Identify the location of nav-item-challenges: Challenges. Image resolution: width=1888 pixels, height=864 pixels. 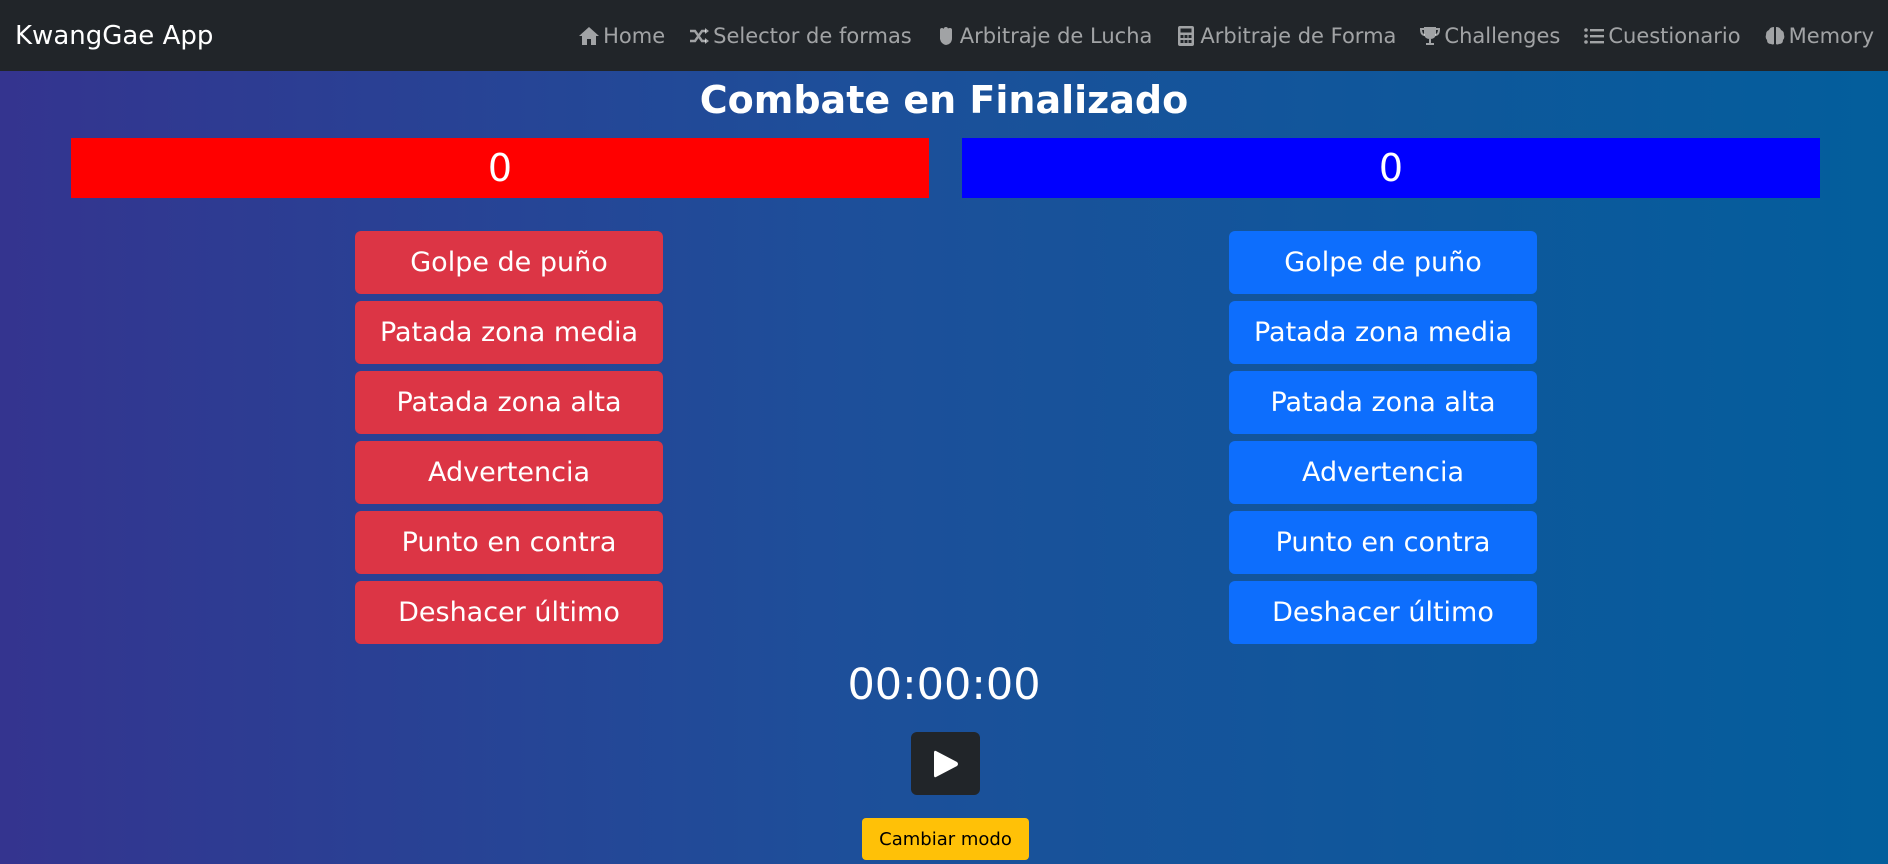
(1489, 36).